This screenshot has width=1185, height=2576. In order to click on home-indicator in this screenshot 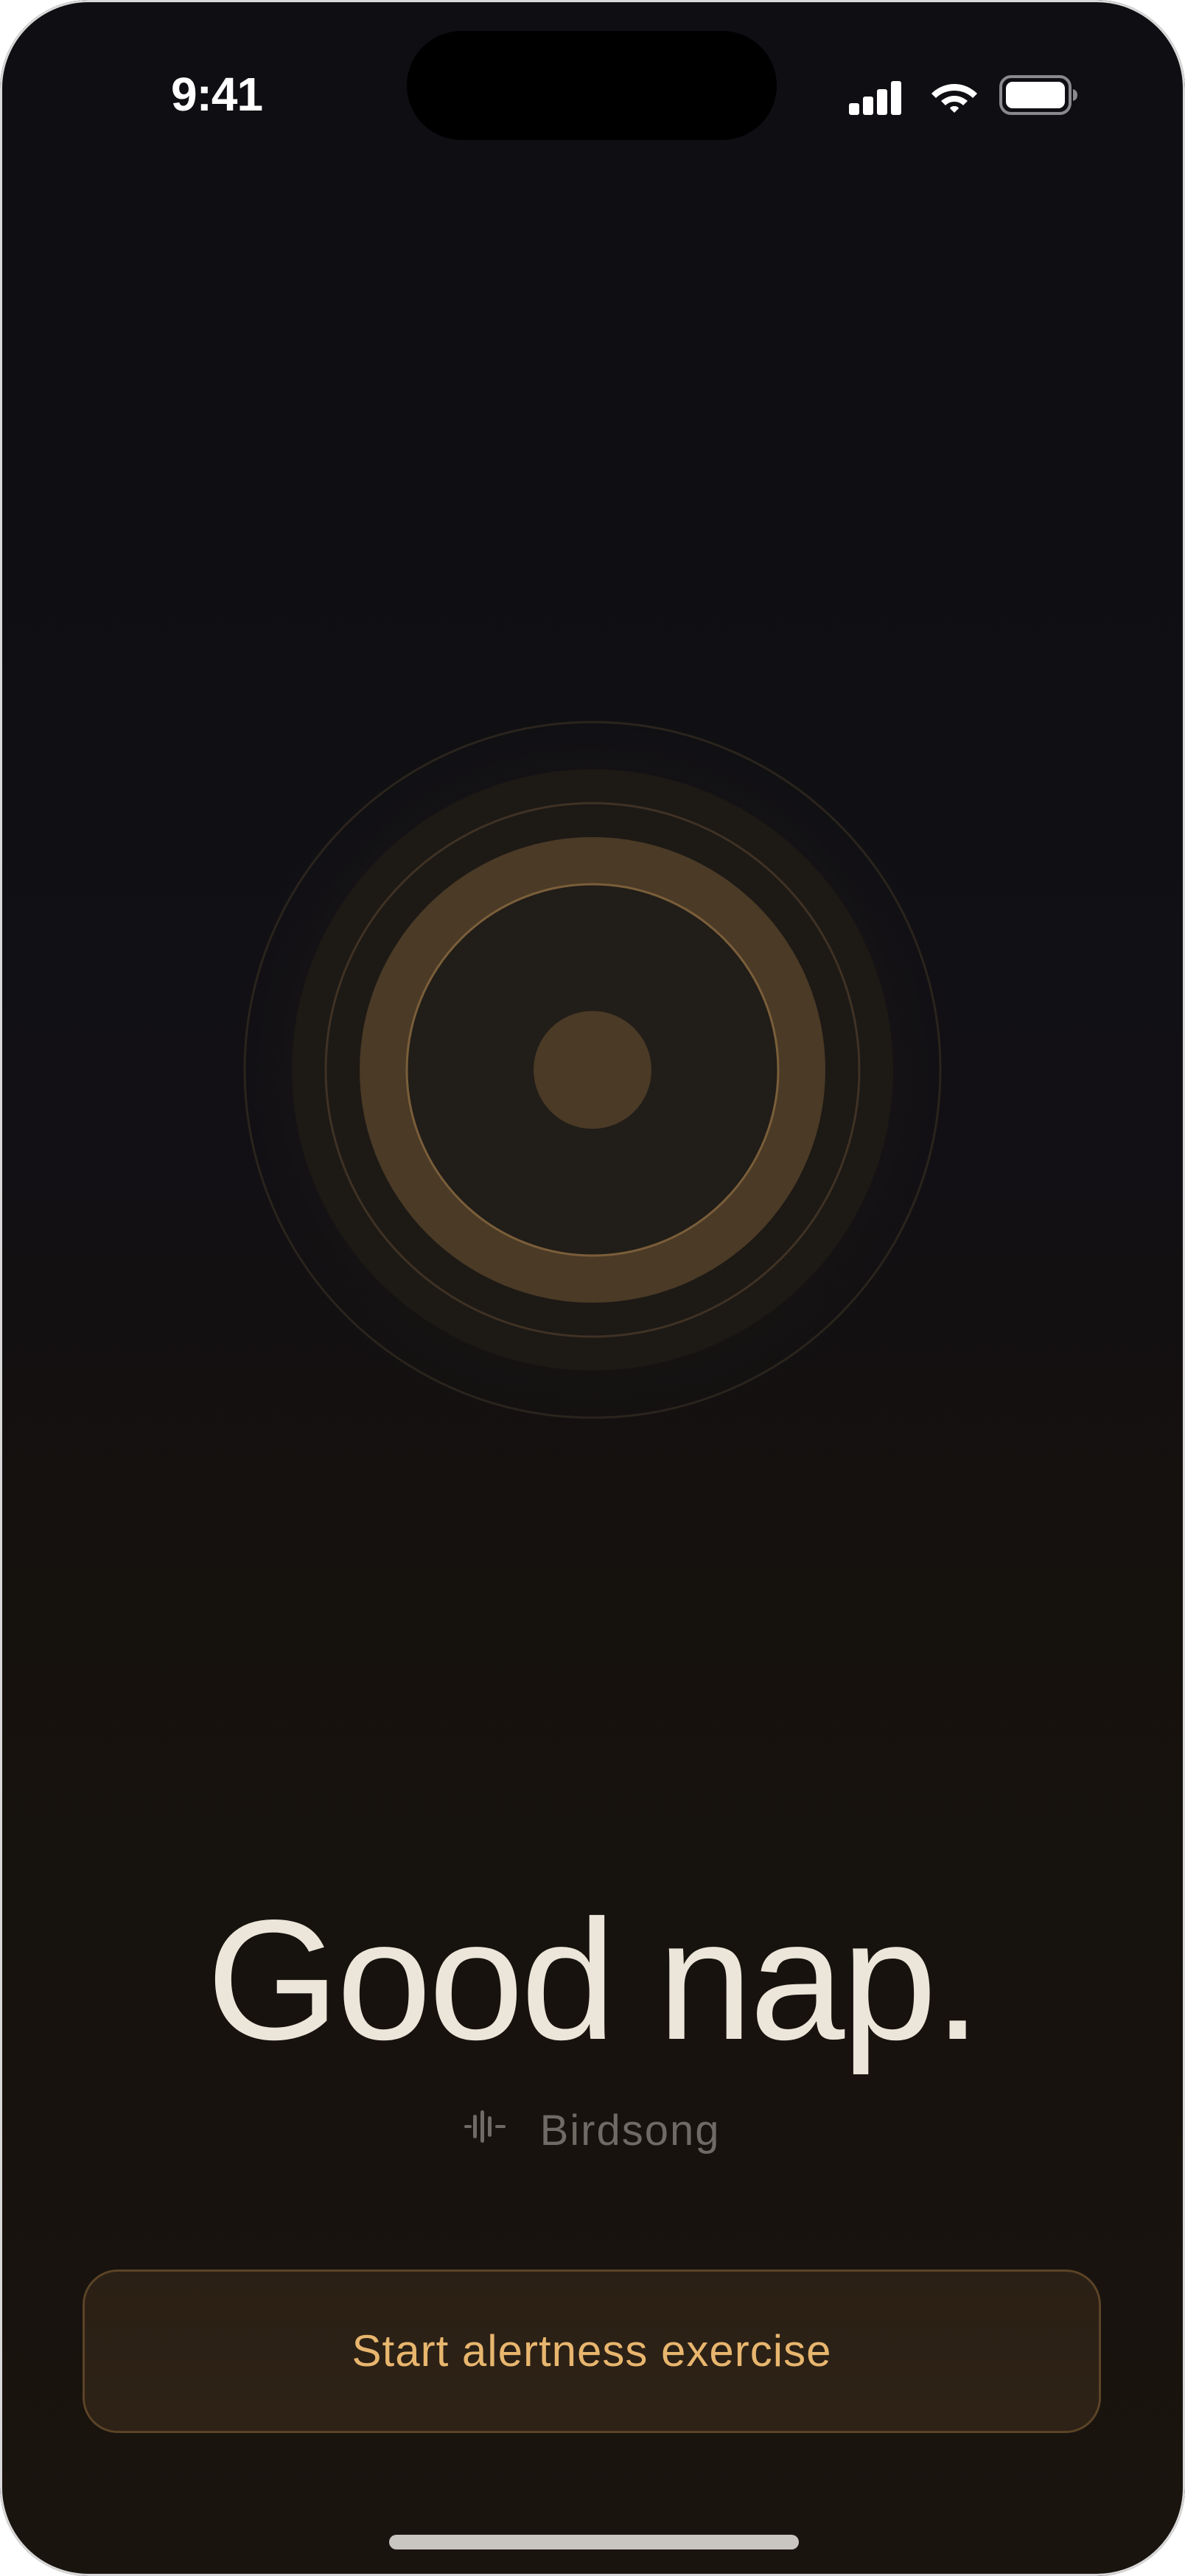, I will do `click(594, 2542)`.